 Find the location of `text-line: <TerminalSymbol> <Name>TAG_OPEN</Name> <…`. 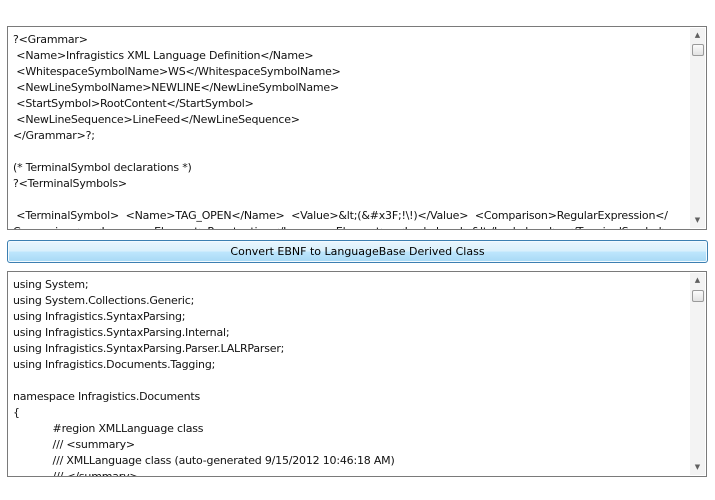

text-line: <TerminalSymbol> <Name>TAG_OPEN</Name> <… is located at coordinates (340, 215).